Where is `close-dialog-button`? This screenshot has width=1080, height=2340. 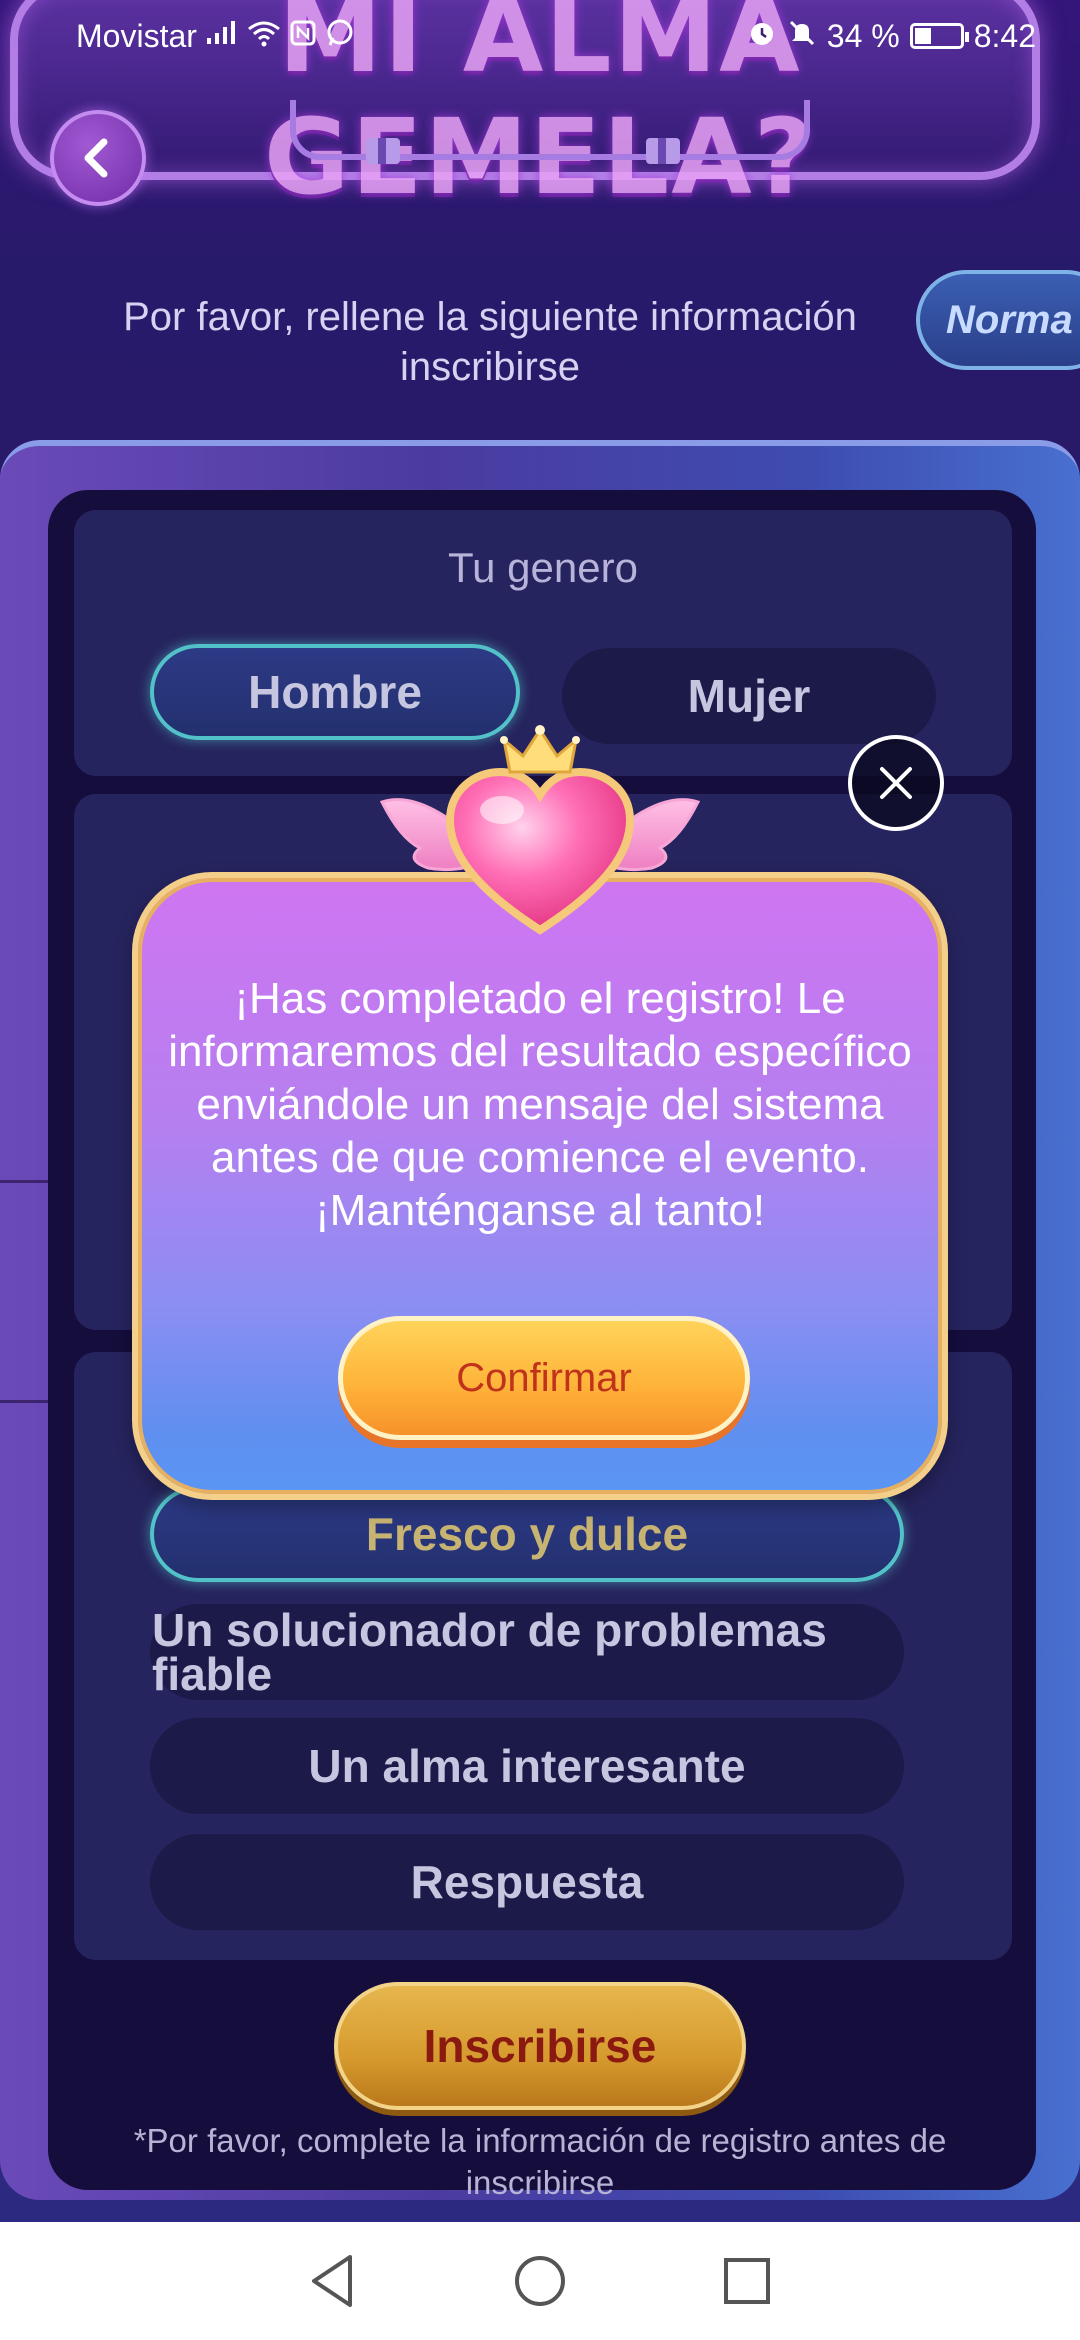 close-dialog-button is located at coordinates (896, 783).